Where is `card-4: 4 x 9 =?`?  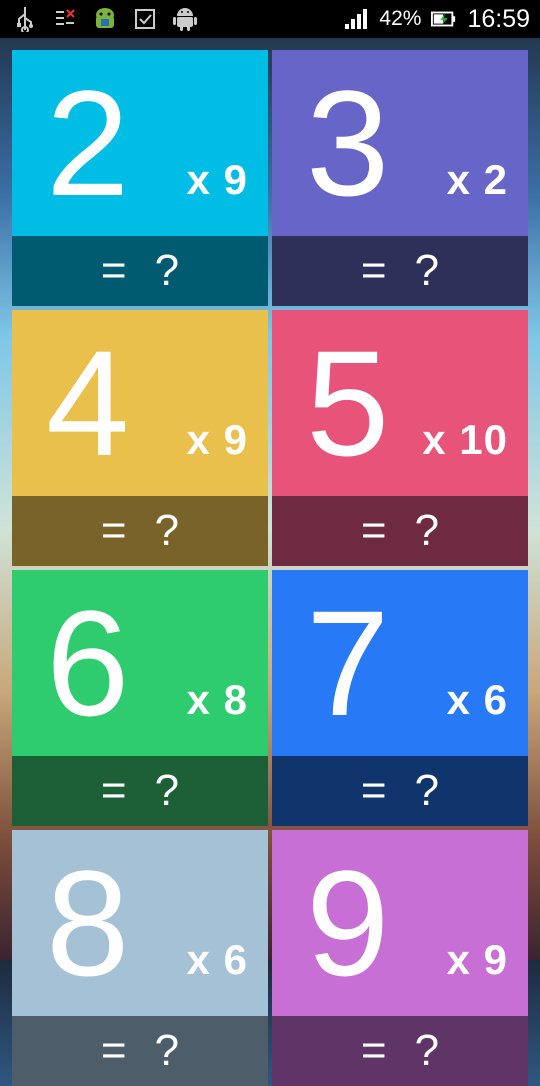 card-4: 4 x 9 =? is located at coordinates (140, 438).